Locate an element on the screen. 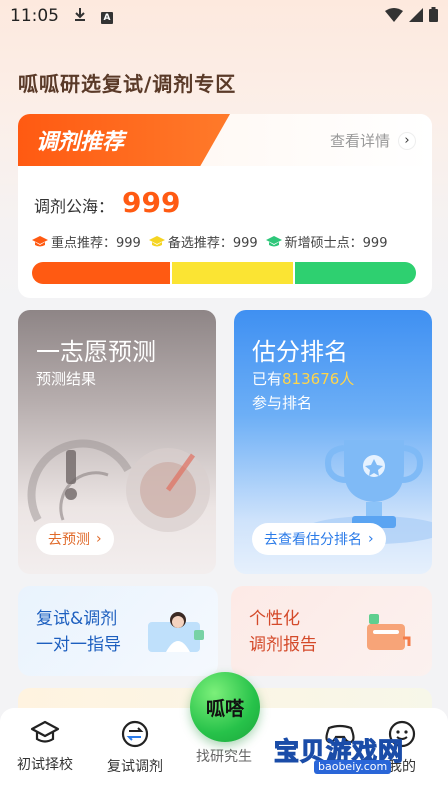 This screenshot has height=798, width=448. retest-guidance-text: 复试&调剂 一对一指导 is located at coordinates (78, 632).